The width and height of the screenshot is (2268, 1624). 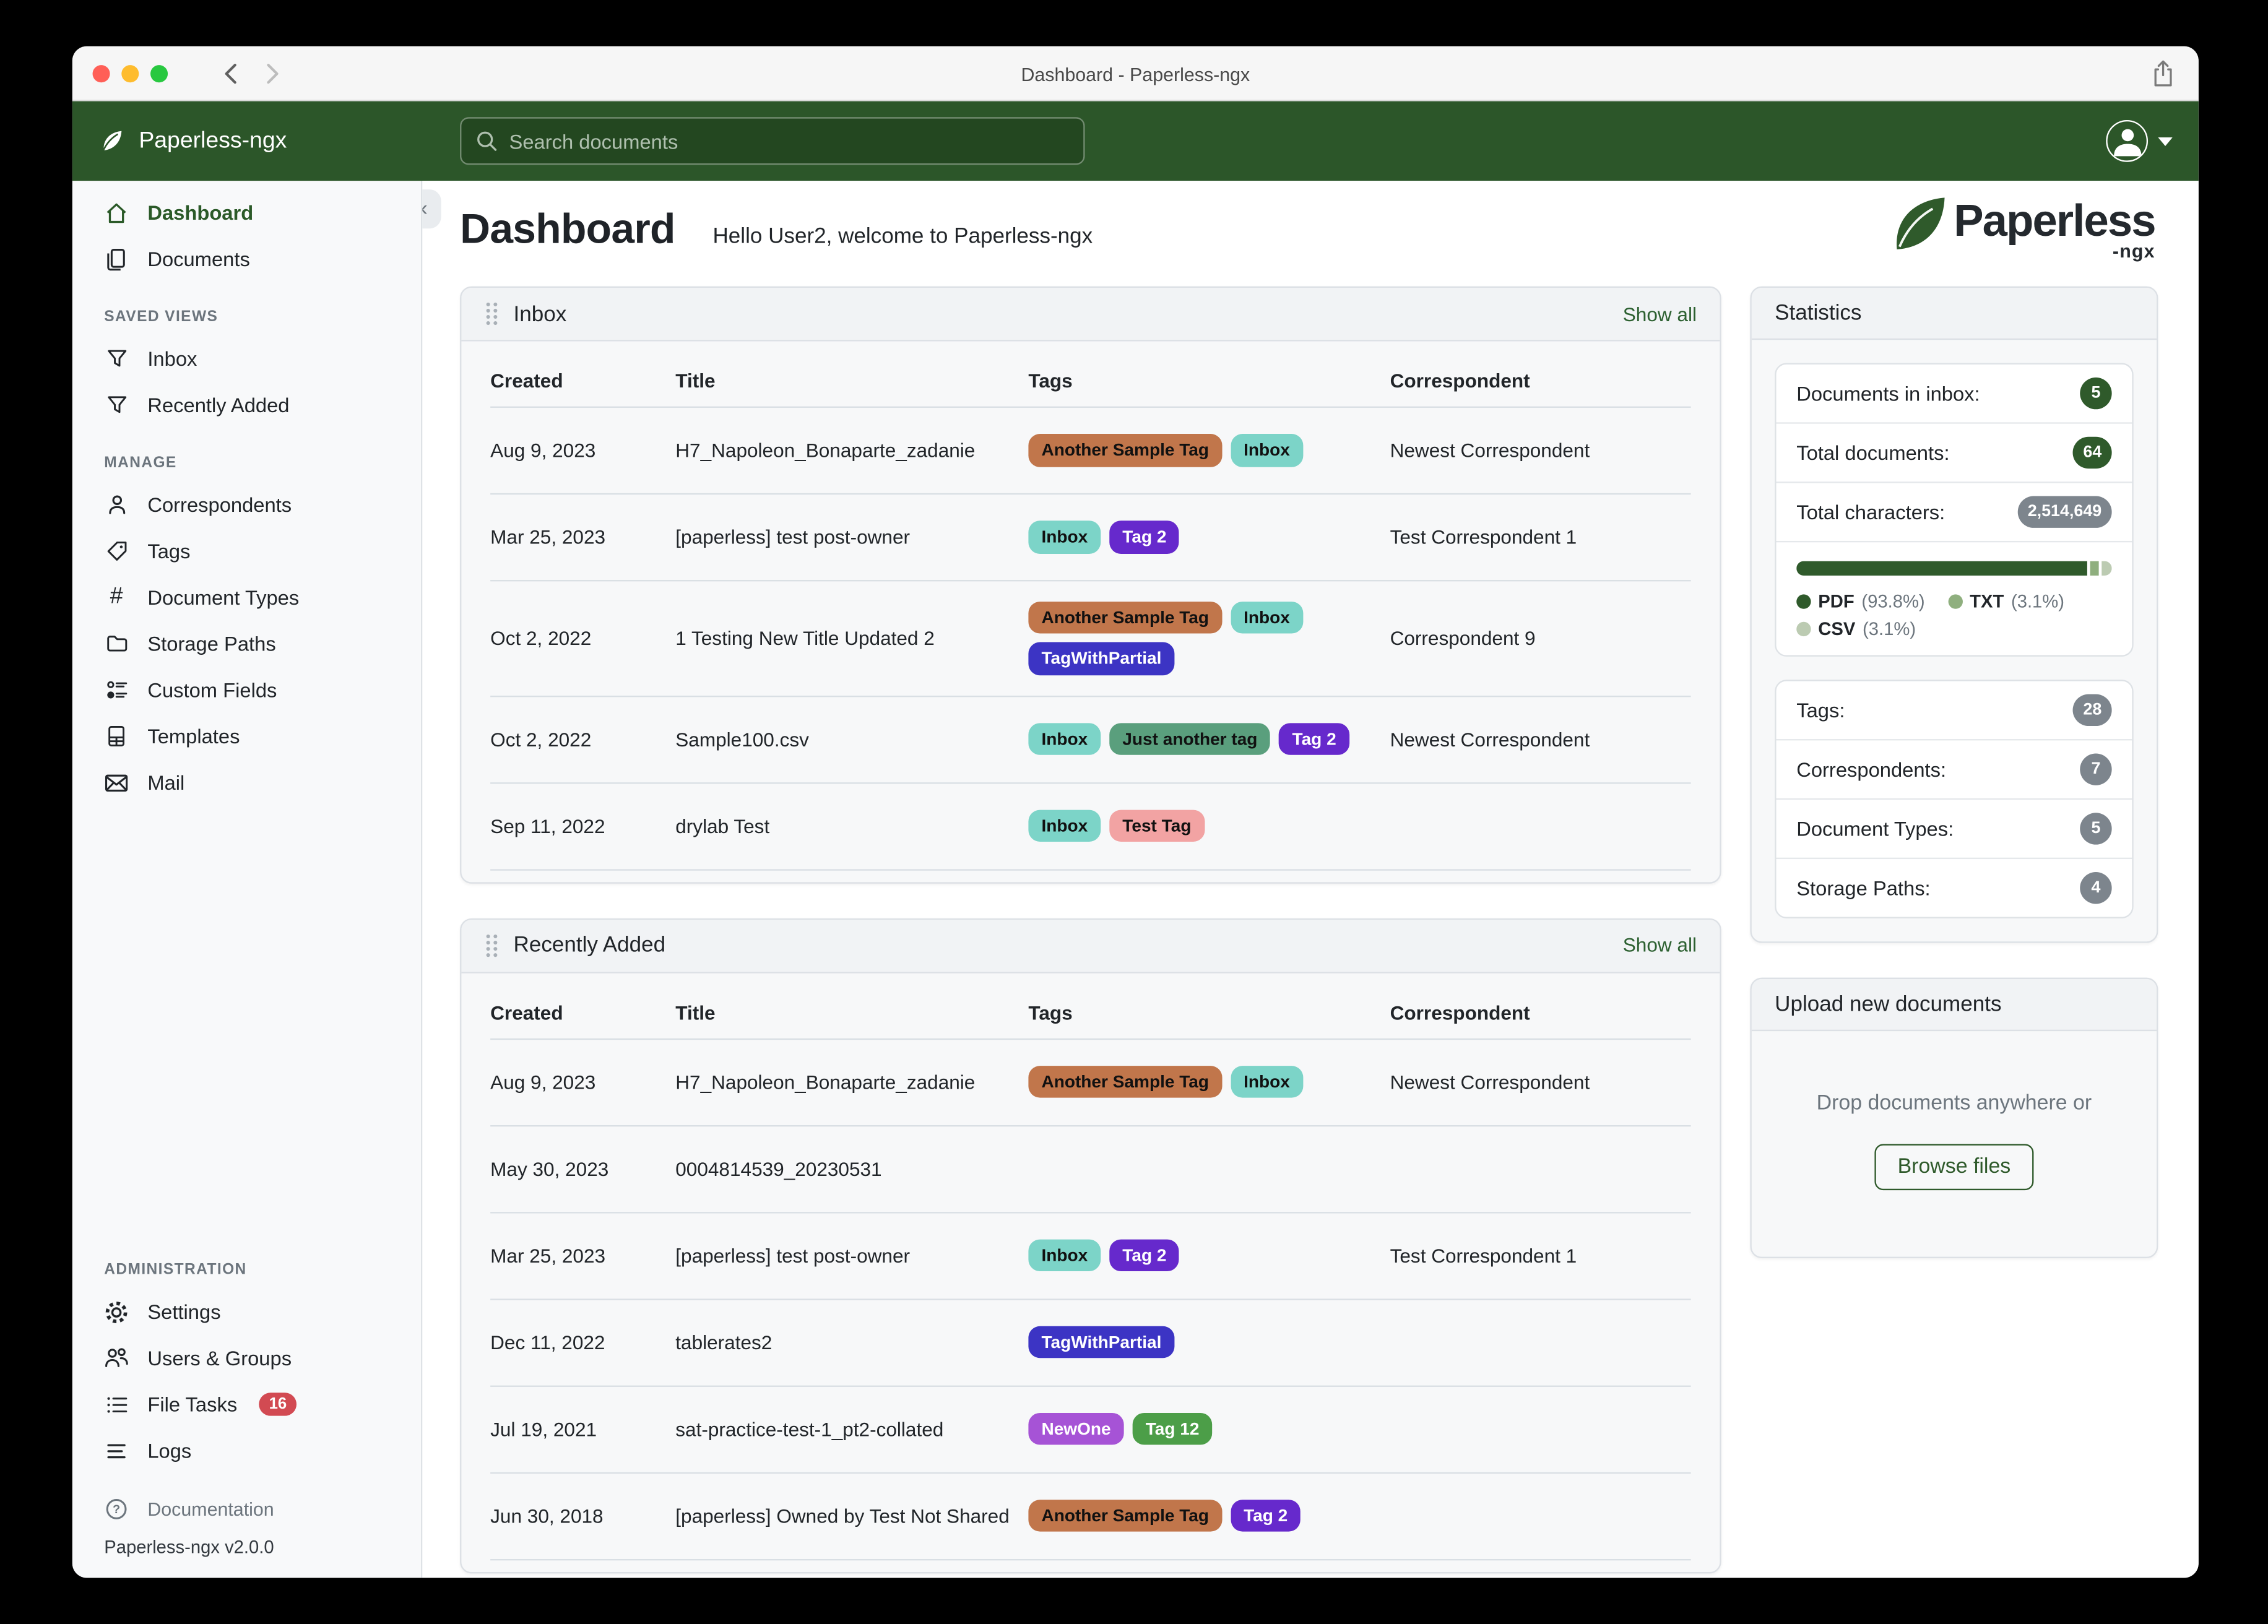 I want to click on stat-document-types: Document Types: 5, so click(x=1954, y=830).